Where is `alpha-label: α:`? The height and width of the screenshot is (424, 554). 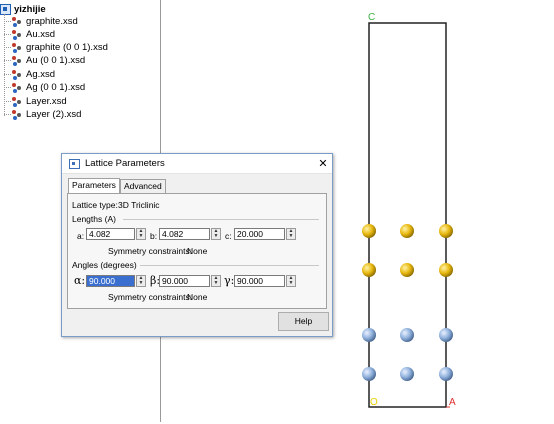 alpha-label: α: is located at coordinates (80, 280).